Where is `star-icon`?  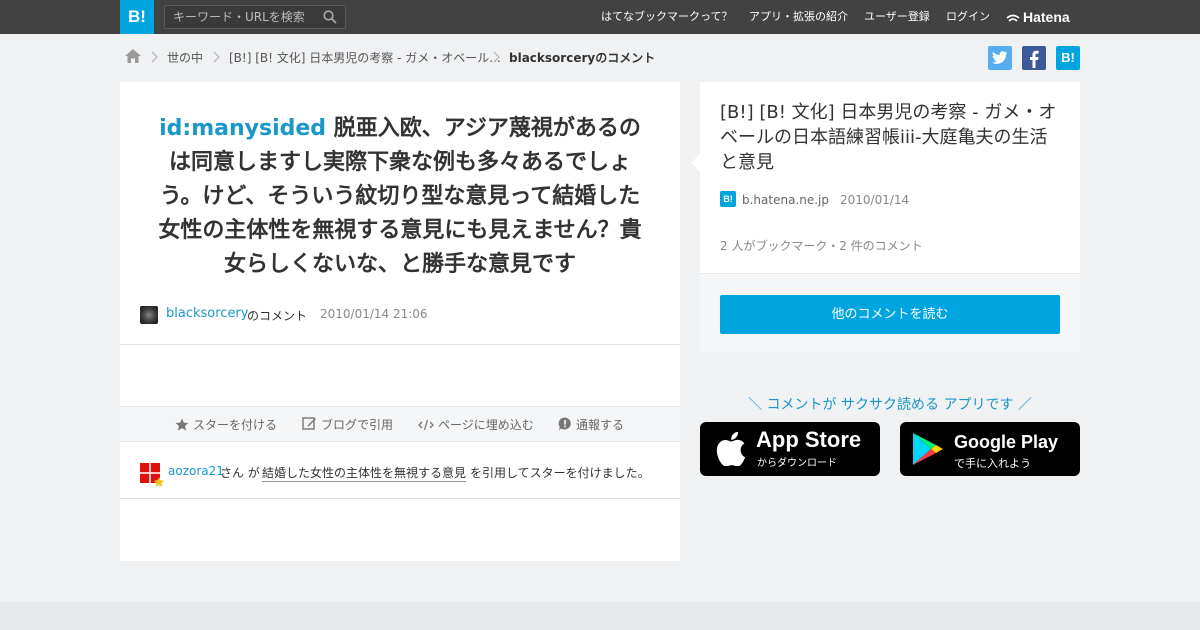
star-icon is located at coordinates (182, 424).